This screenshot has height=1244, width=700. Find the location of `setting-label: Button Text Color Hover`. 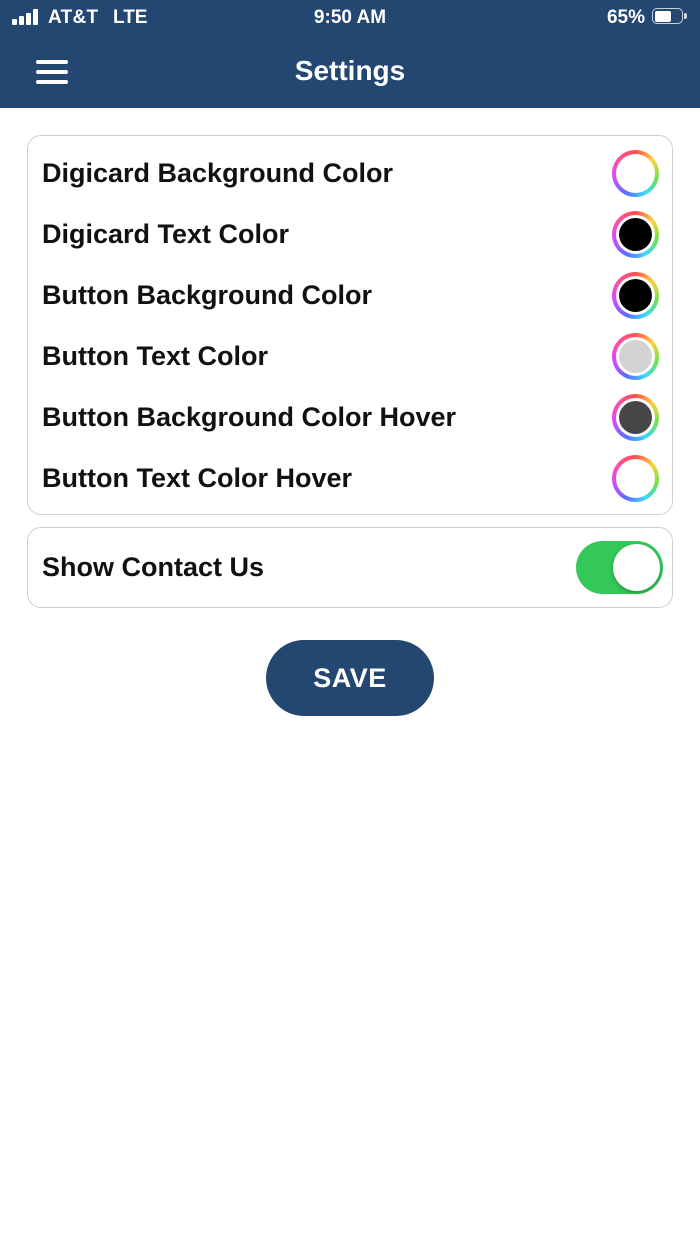

setting-label: Button Text Color Hover is located at coordinates (197, 478).